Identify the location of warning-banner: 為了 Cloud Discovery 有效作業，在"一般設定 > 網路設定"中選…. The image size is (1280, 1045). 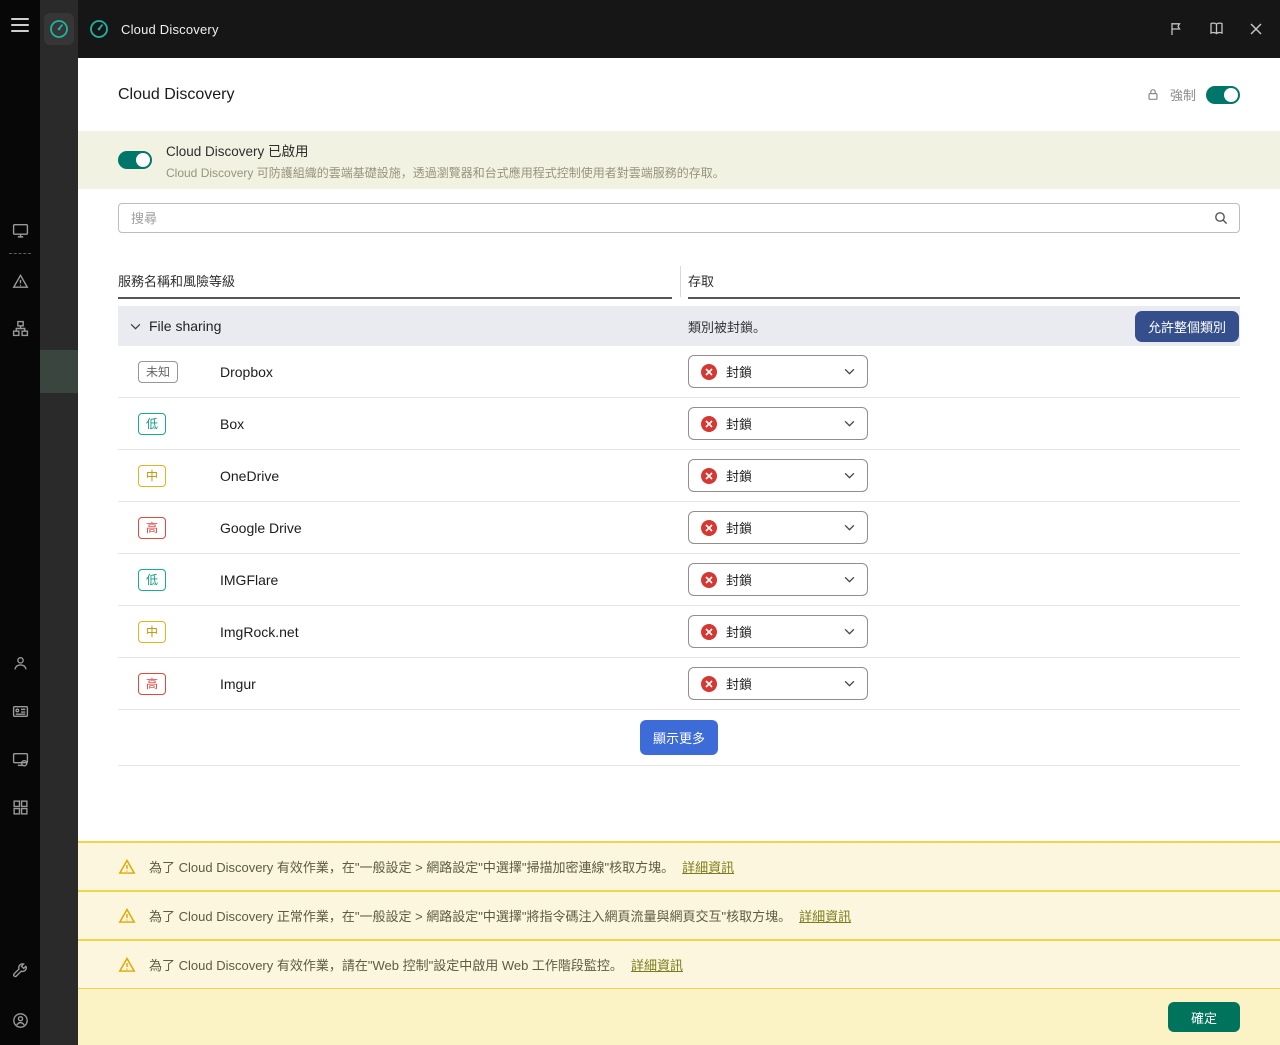
(679, 865).